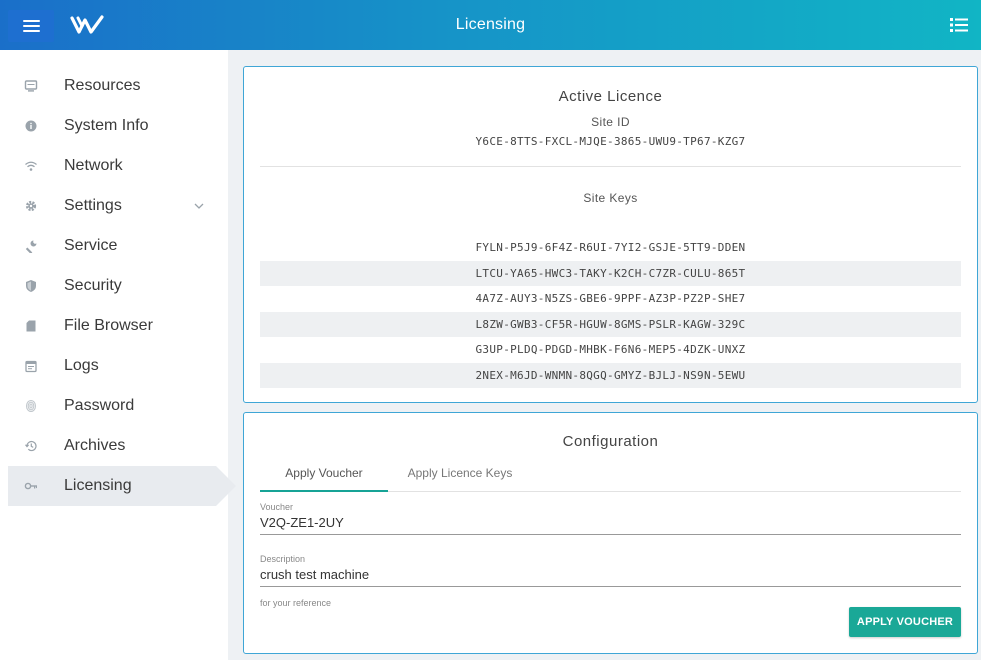 The image size is (981, 660). I want to click on configuration-title: Configuration, so click(610, 441).